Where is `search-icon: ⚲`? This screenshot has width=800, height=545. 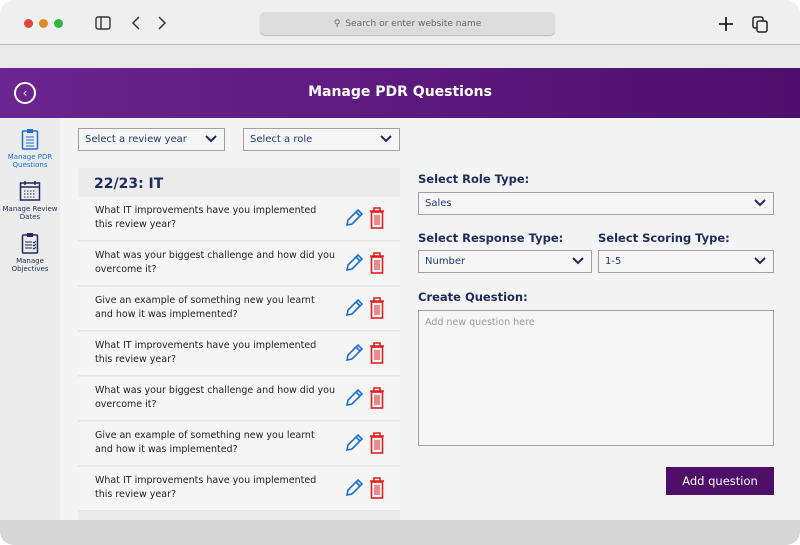 search-icon: ⚲ is located at coordinates (337, 23).